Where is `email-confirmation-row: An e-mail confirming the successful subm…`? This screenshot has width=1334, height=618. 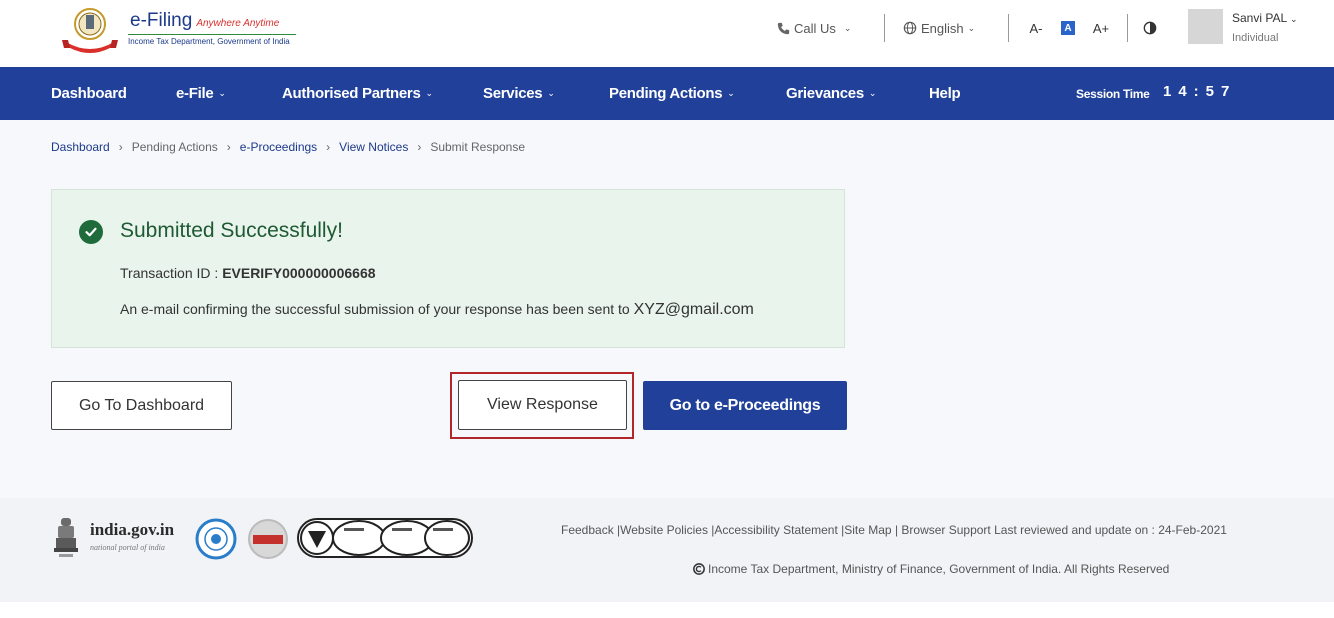 email-confirmation-row: An e-mail confirming the successful subm… is located at coordinates (437, 310).